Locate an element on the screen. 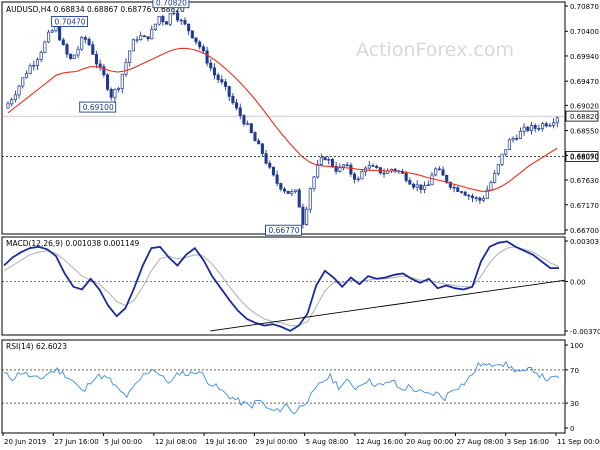  price-annotation-label: 0.66770 is located at coordinates (284, 230).